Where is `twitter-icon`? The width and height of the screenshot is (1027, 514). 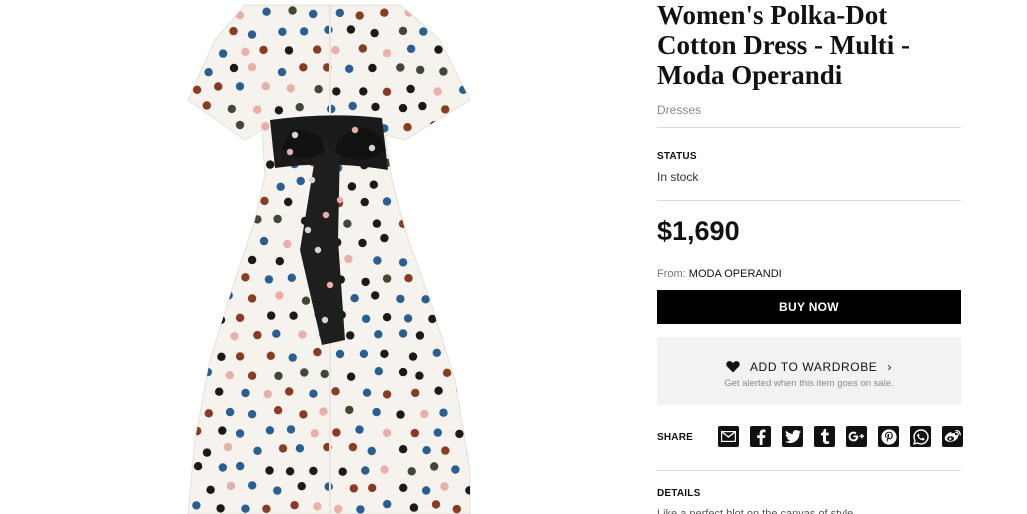
twitter-icon is located at coordinates (792, 436).